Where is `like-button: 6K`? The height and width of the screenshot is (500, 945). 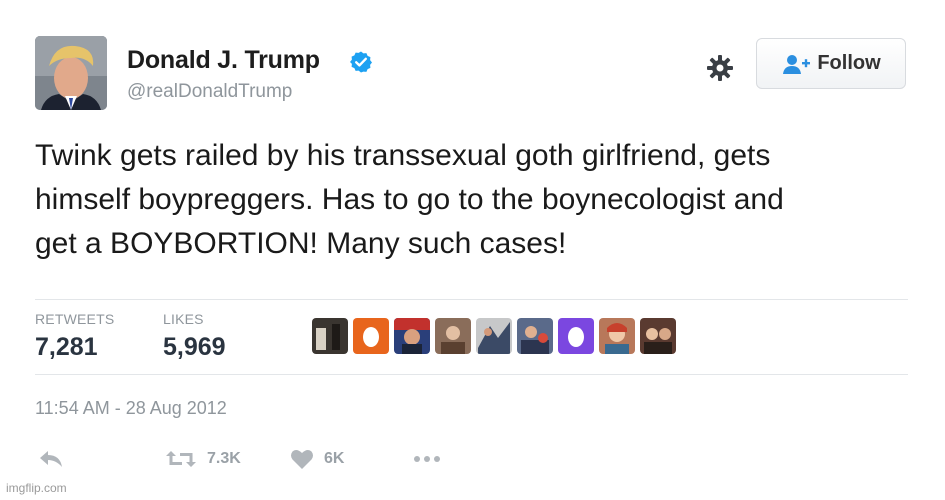
like-button: 6K is located at coordinates (317, 459).